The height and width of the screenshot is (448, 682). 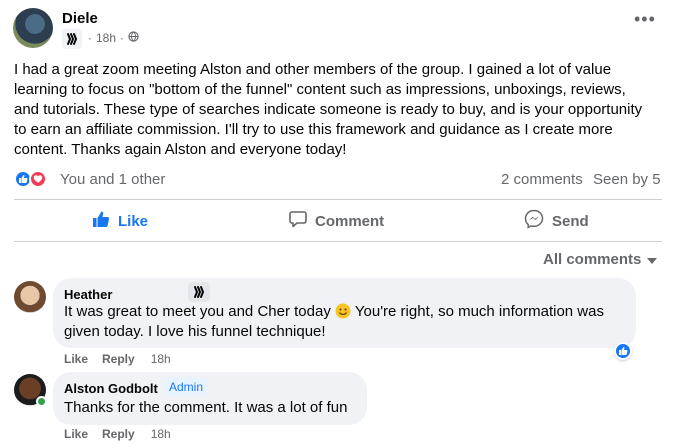 What do you see at coordinates (80, 18) in the screenshot?
I see `post-author-name: Diele` at bounding box center [80, 18].